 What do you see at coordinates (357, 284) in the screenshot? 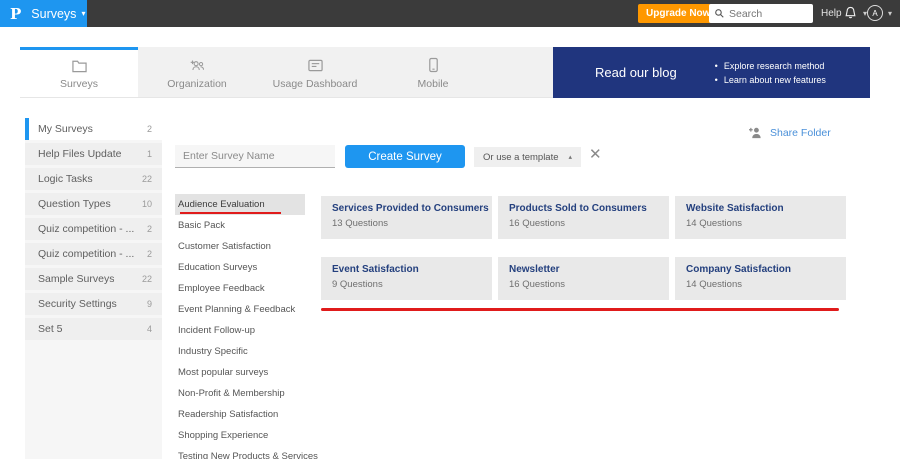
I see `template-card-question-count: 9 Questions` at bounding box center [357, 284].